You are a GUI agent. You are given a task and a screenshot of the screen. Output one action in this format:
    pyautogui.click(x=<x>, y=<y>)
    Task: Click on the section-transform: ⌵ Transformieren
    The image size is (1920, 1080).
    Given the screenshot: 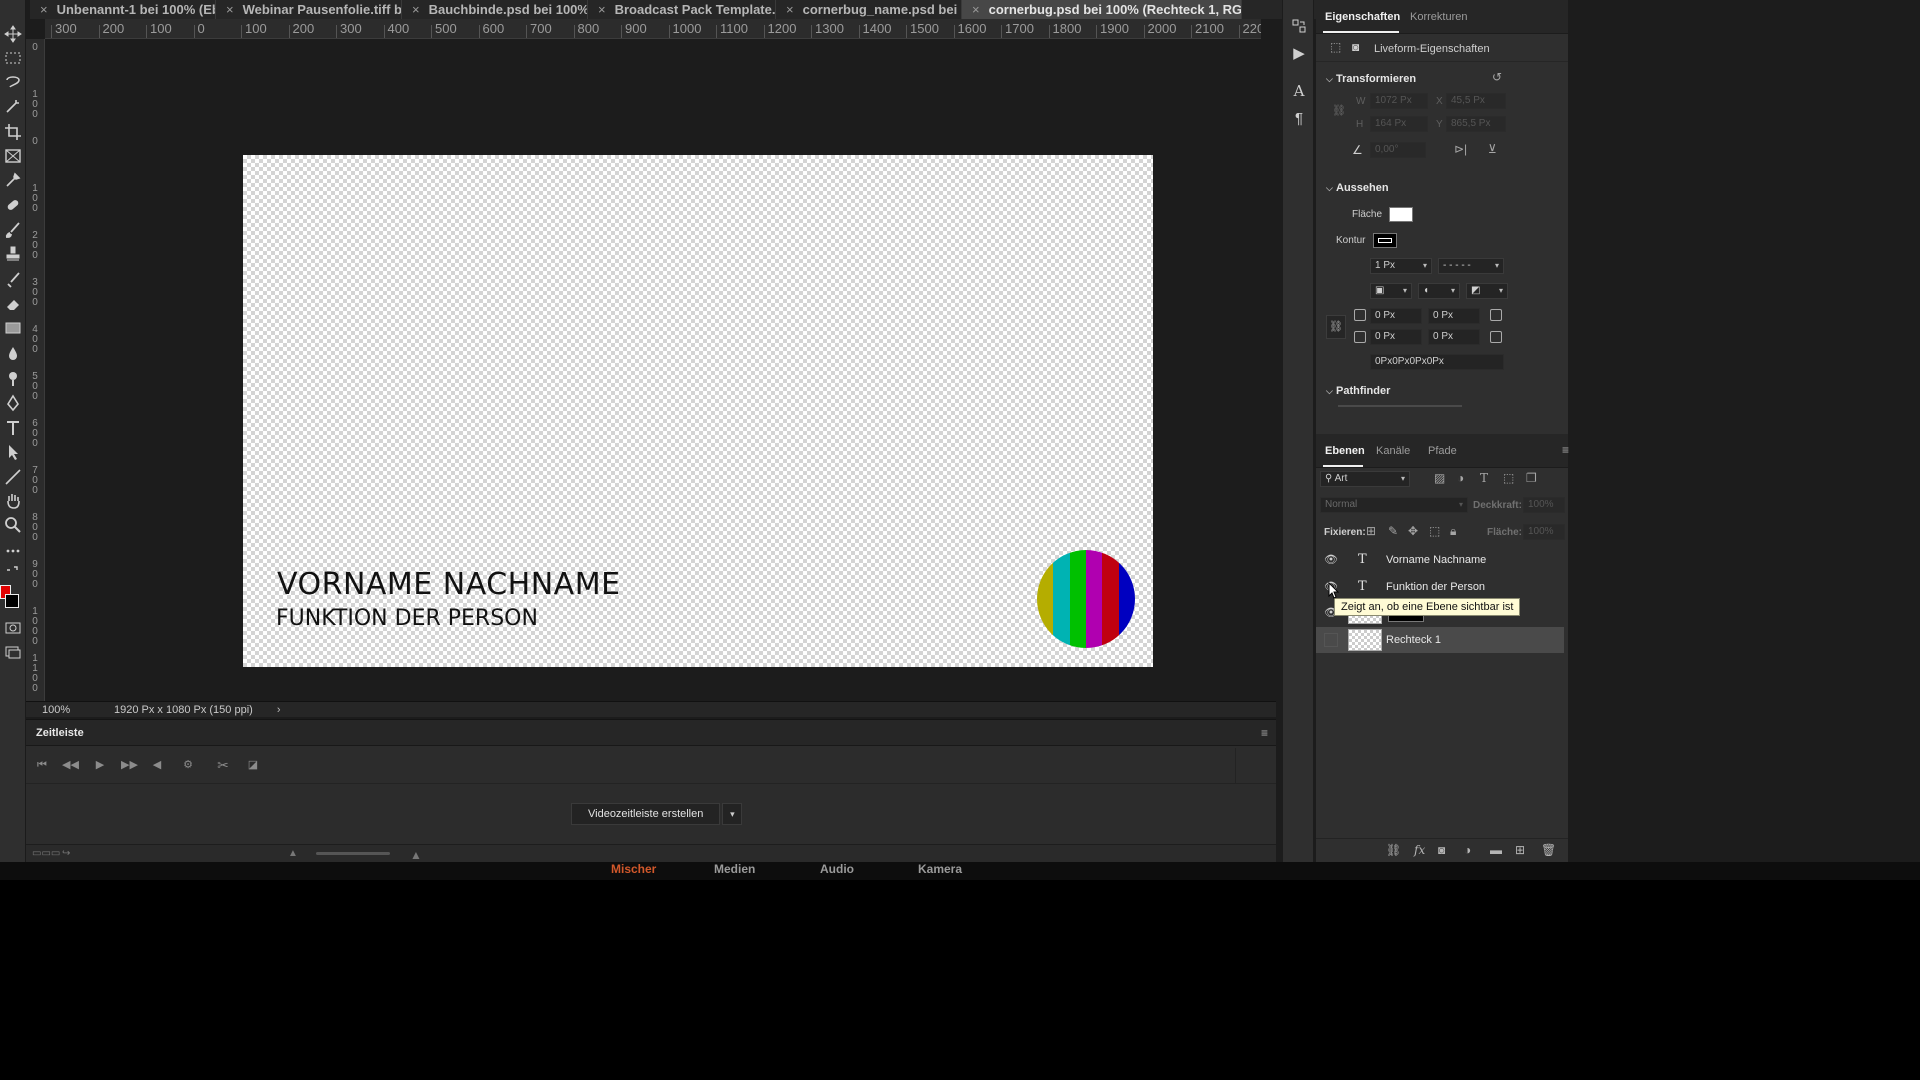 What is the action you would take?
    pyautogui.click(x=1371, y=79)
    